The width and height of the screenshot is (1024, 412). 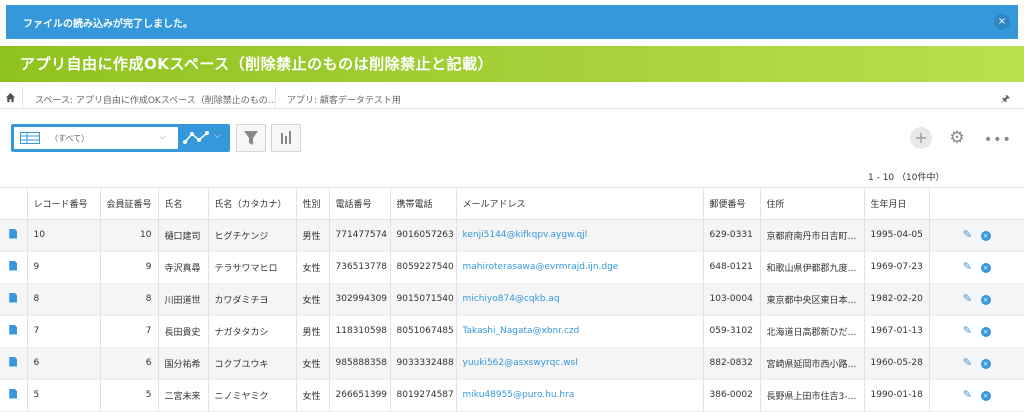 I want to click on cell-name: 寺沢真尋, so click(x=183, y=267).